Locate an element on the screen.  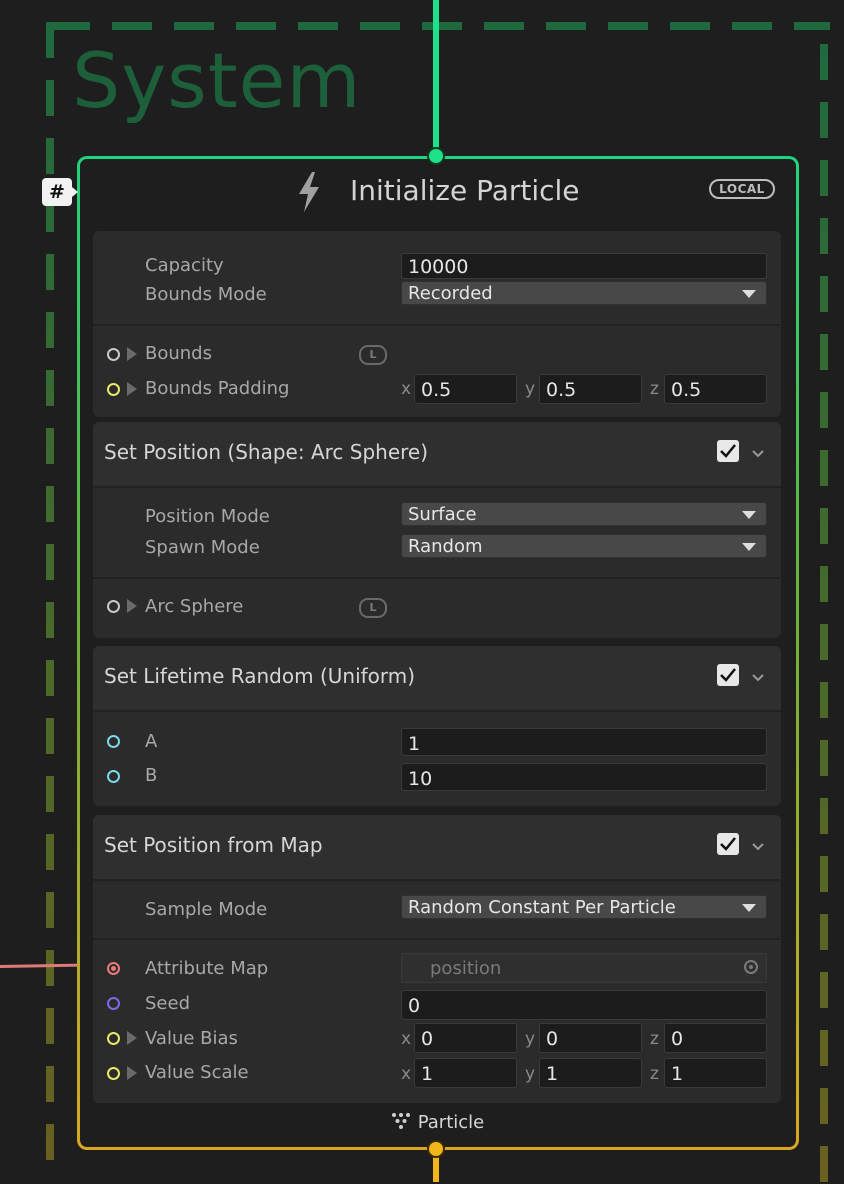
arc-sphere-port is located at coordinates (113, 606).